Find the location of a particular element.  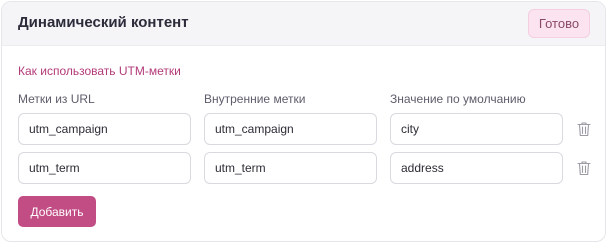

panel-title: Динамический контент is located at coordinates (103, 22).